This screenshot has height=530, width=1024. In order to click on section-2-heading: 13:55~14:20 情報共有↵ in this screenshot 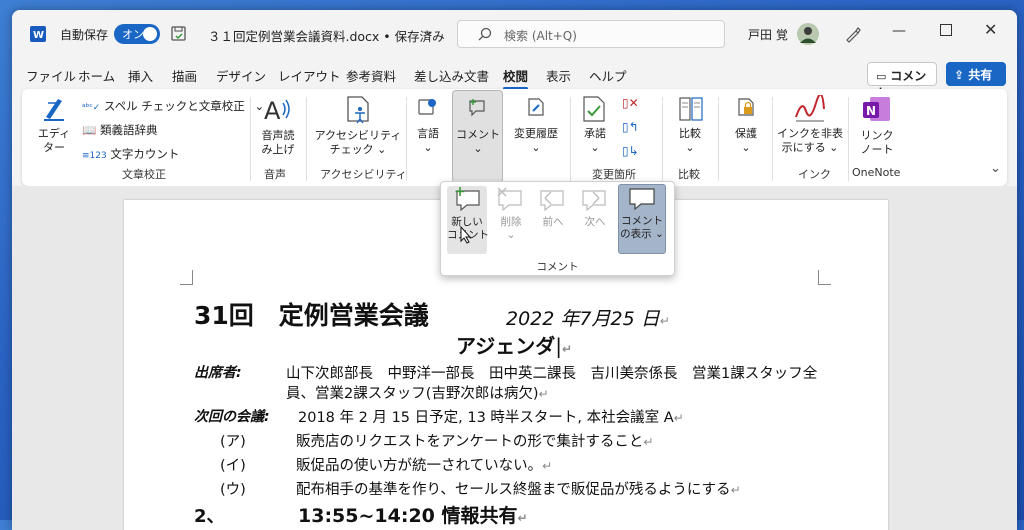, I will do `click(413, 514)`.